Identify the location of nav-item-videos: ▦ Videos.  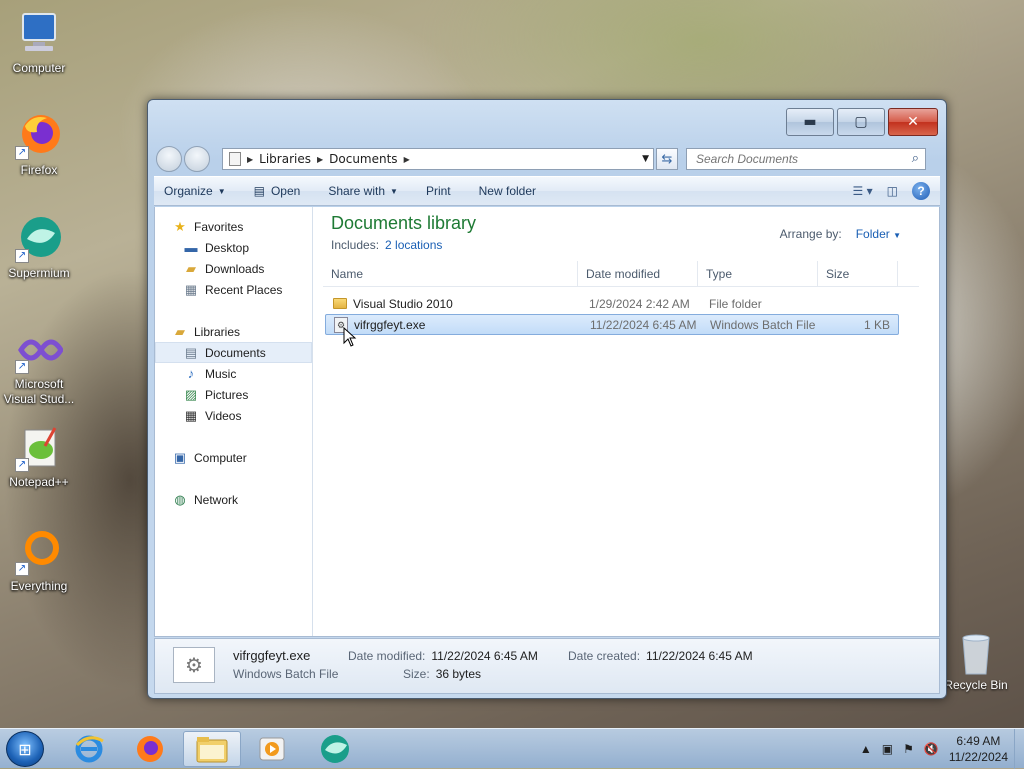
(233, 415).